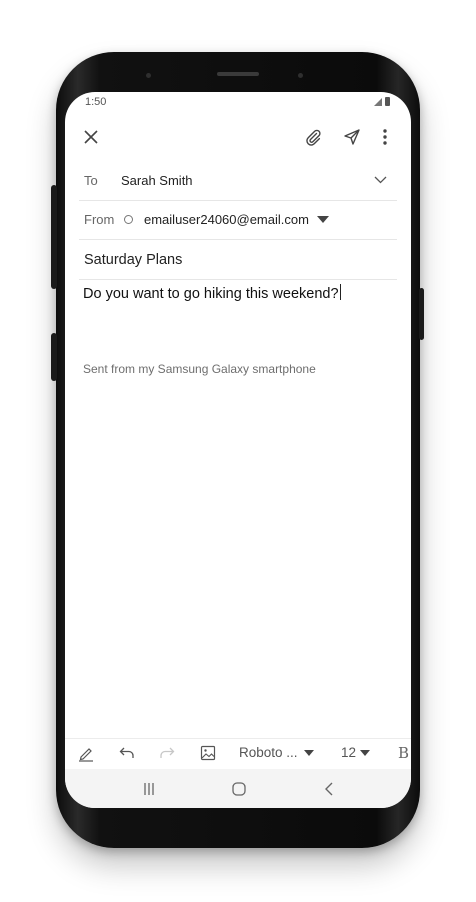  I want to click on bold-button: B, so click(403, 753).